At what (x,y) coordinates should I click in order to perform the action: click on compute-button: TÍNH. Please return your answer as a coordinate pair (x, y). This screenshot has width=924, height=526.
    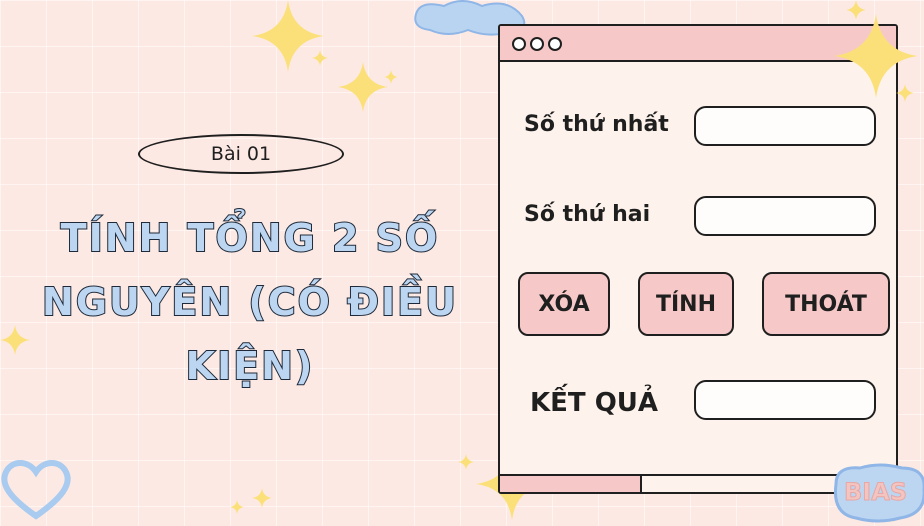
    Looking at the image, I should click on (686, 304).